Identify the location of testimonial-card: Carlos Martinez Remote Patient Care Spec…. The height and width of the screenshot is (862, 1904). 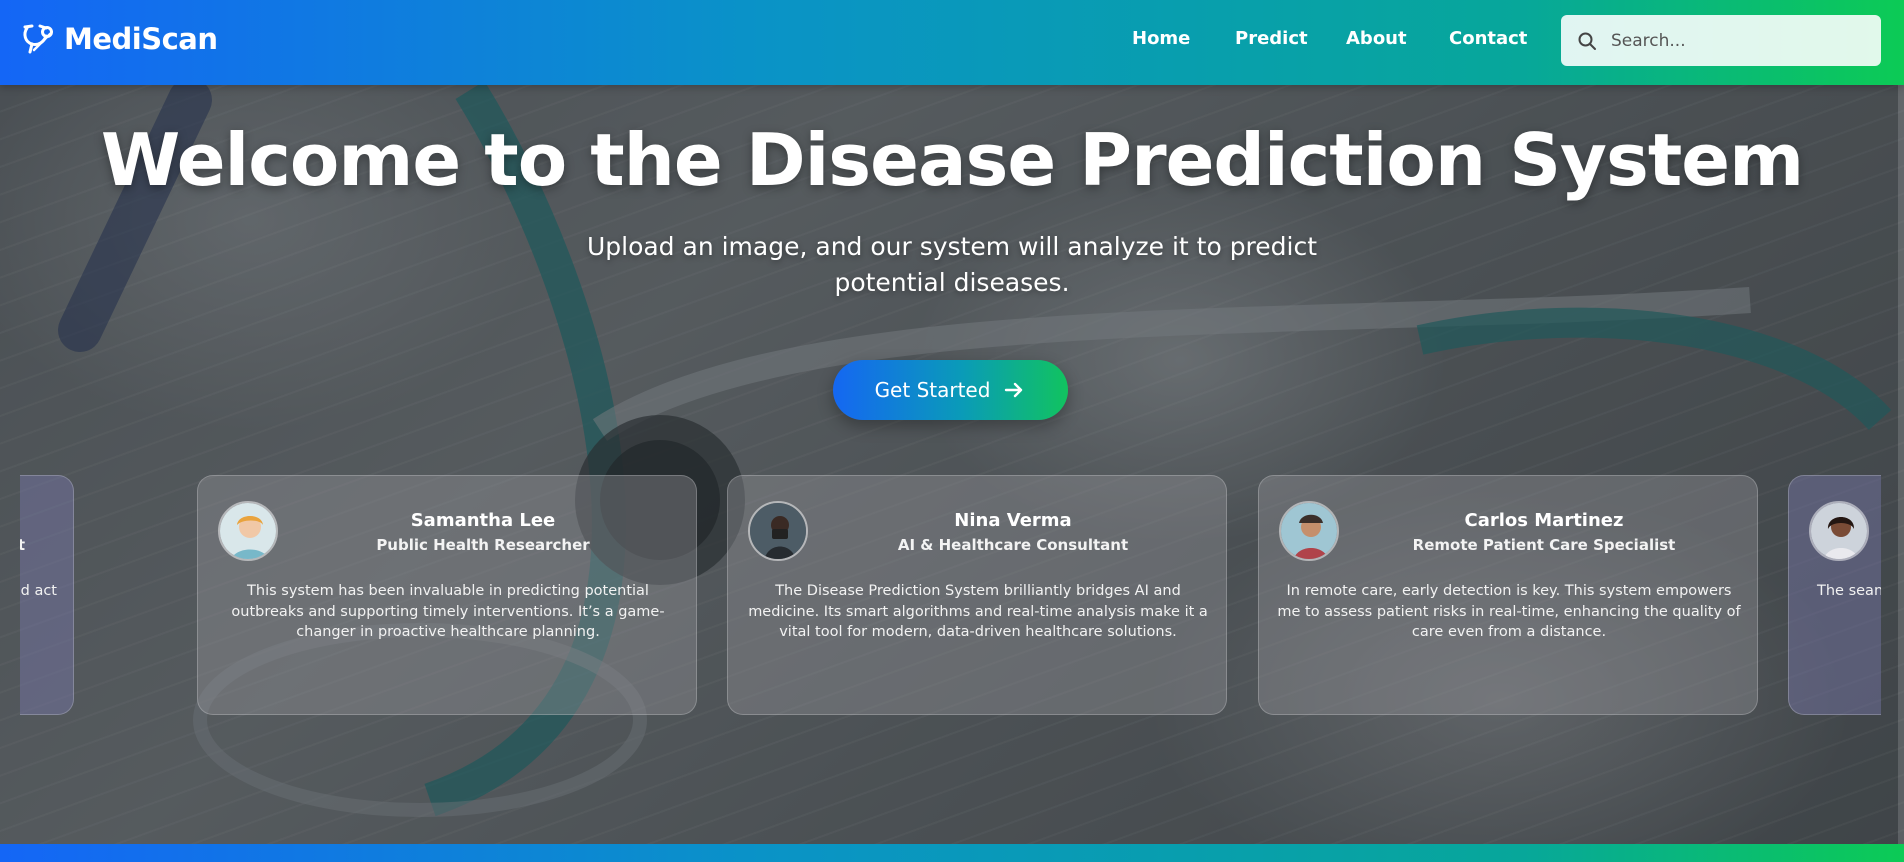
(1508, 595).